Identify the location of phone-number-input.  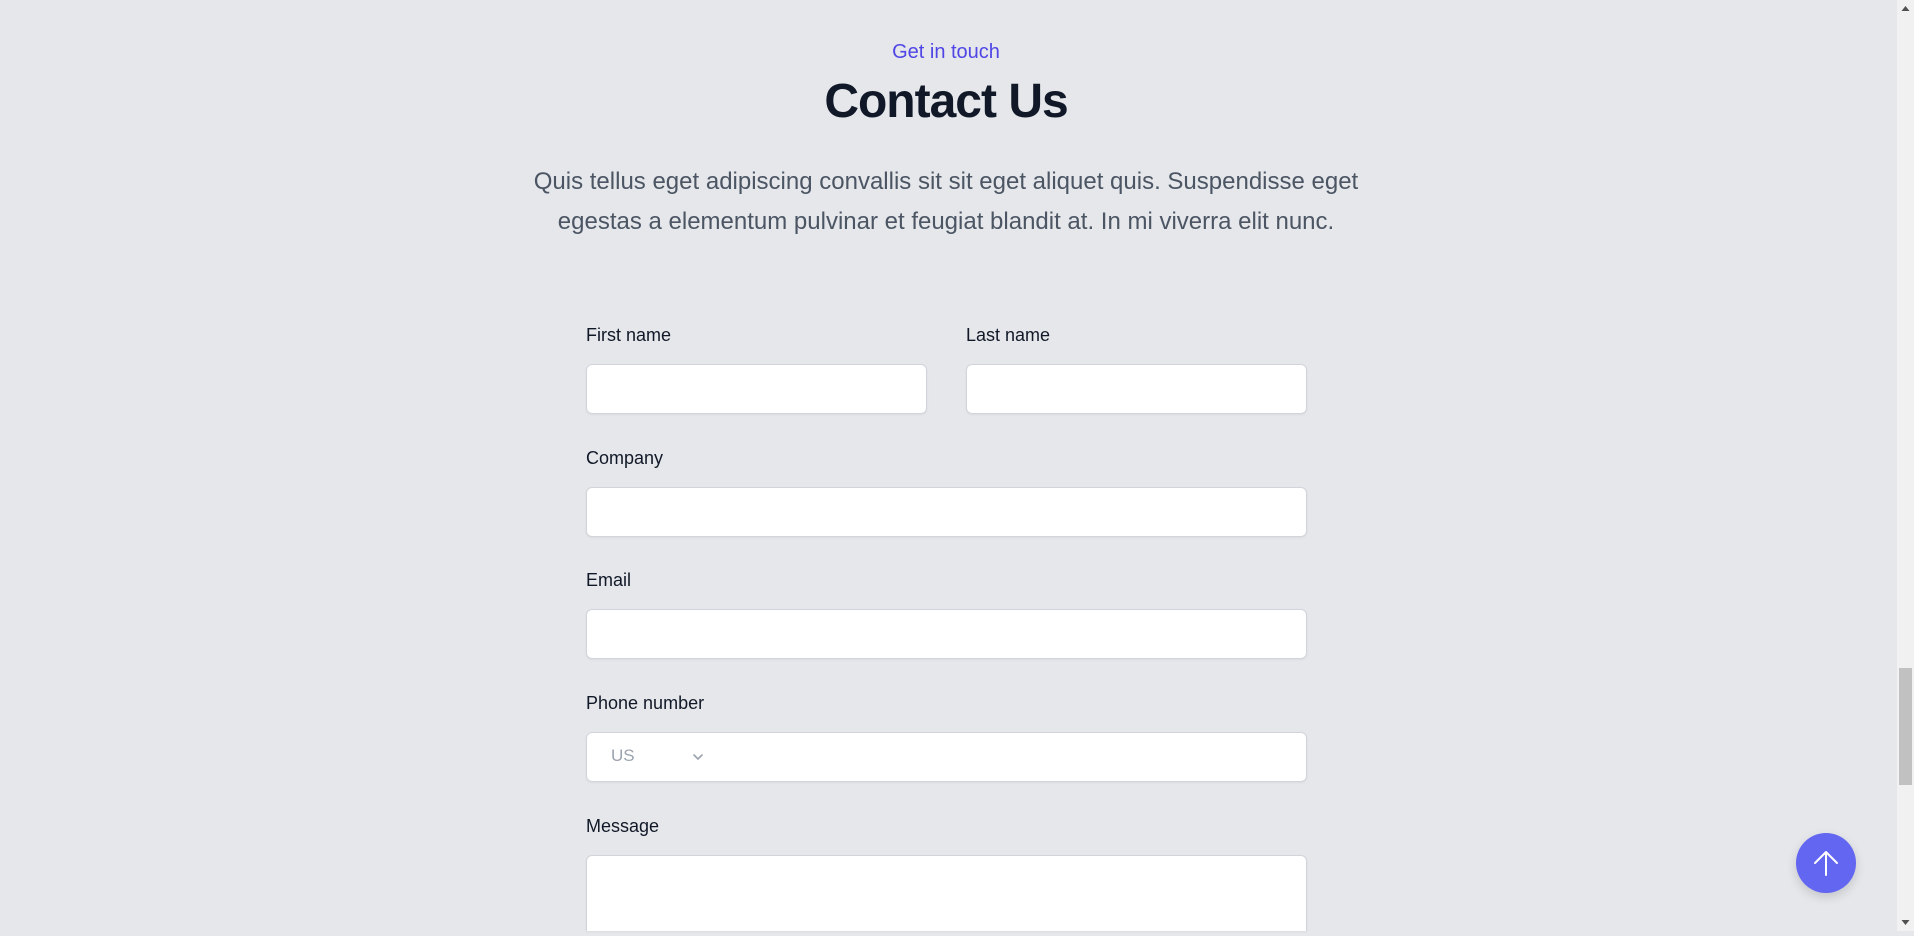
(1011, 757).